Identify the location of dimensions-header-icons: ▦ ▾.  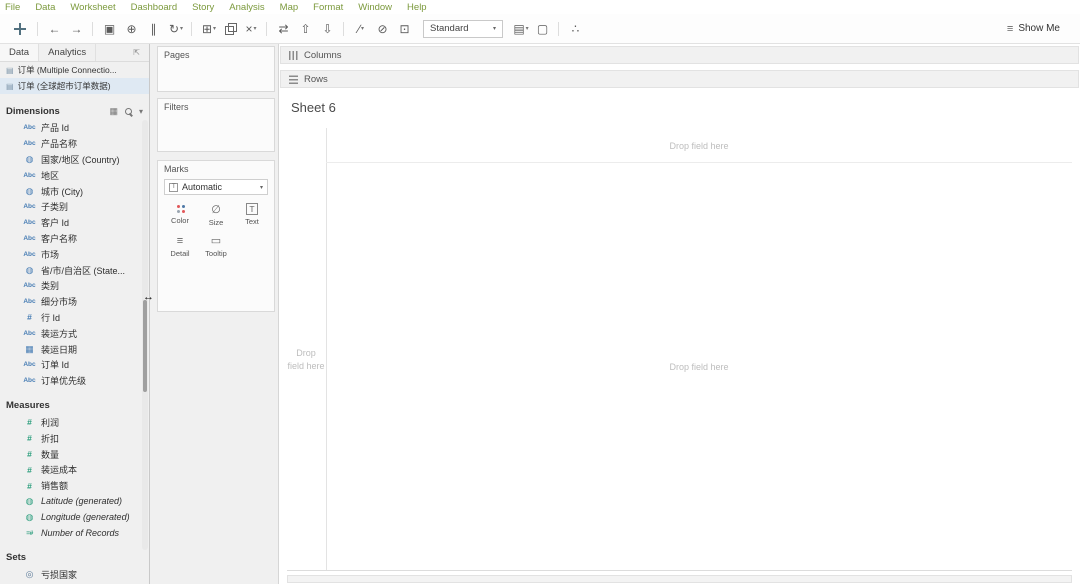
(126, 111).